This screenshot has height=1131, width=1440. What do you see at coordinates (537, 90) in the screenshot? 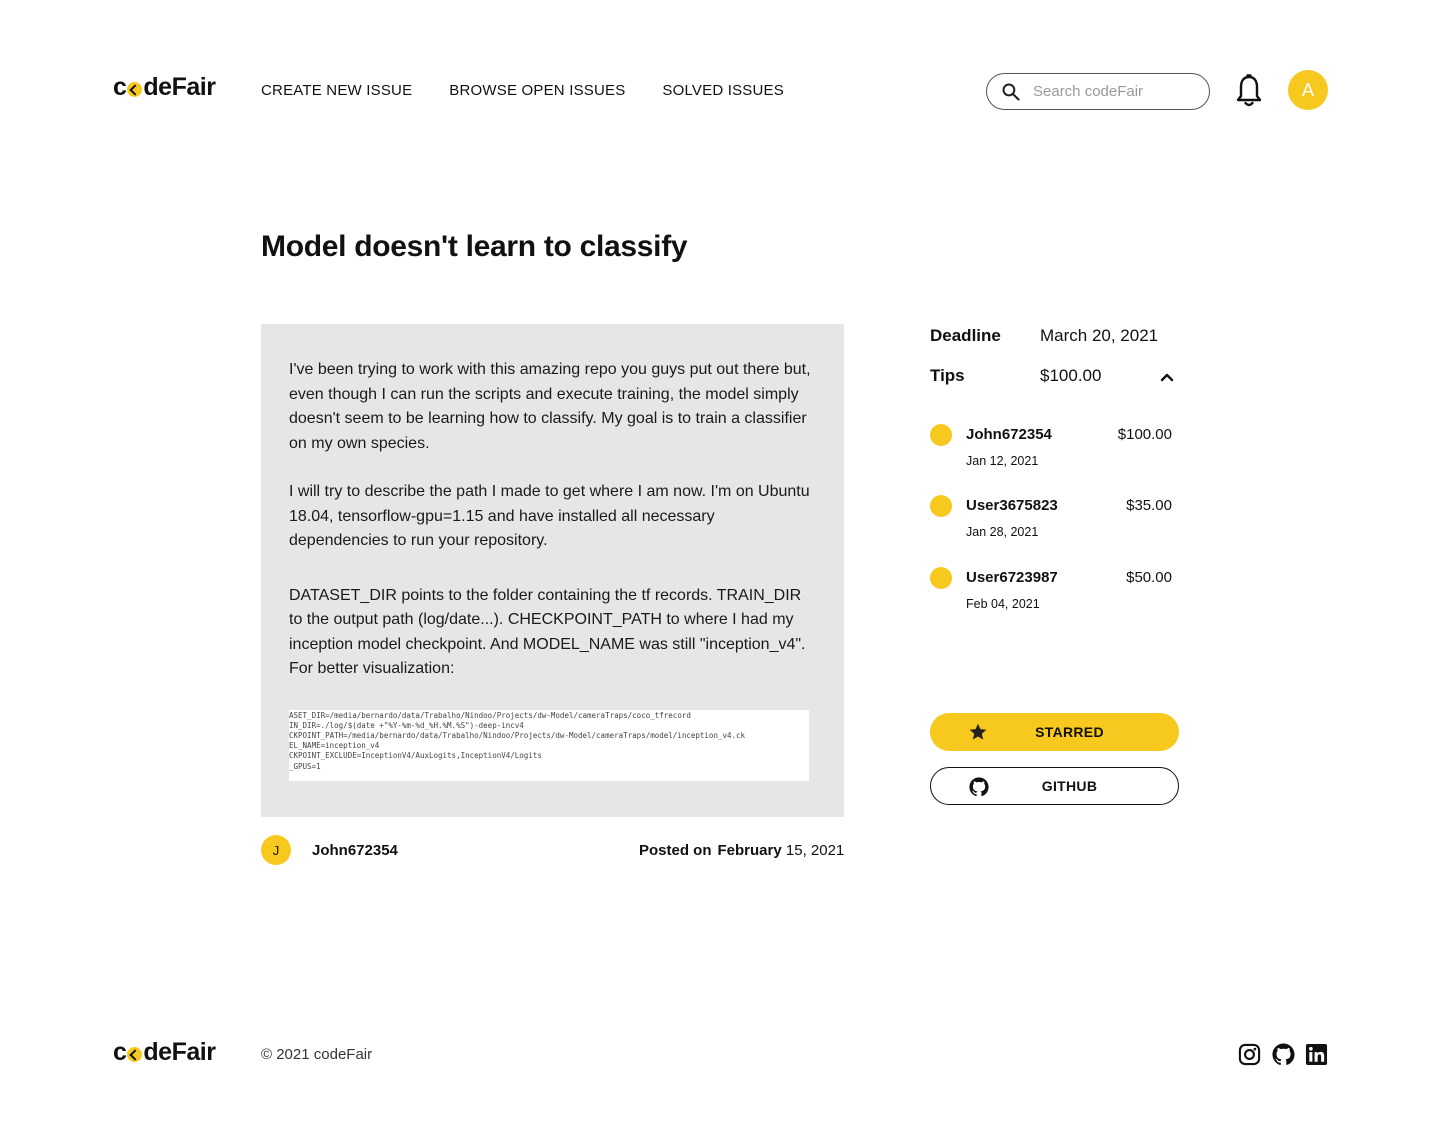
I see `nav-browse-open-issues: BROWSE OPEN ISSUES` at bounding box center [537, 90].